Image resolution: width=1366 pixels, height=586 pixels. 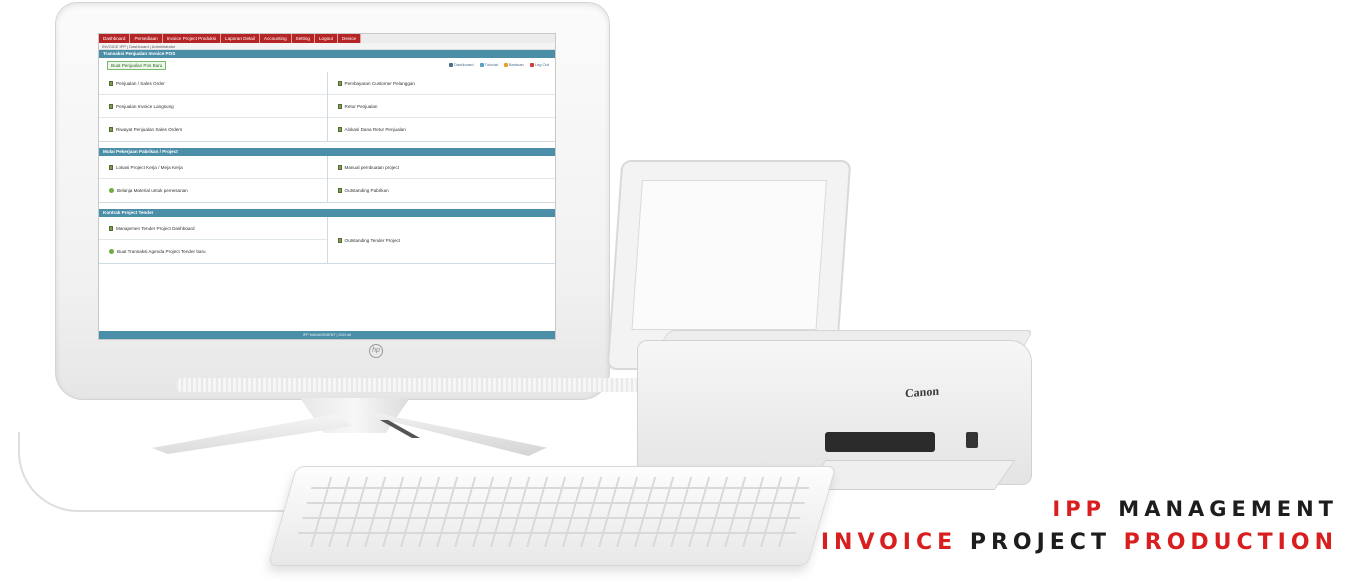 I want to click on right-column: Outstanding Tender Project, so click(x=441, y=240).